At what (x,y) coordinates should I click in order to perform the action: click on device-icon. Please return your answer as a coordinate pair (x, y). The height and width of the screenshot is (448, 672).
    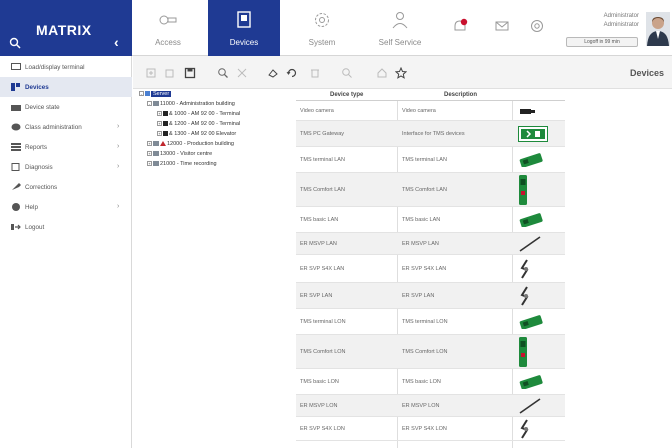
    Looking at the image, I should click on (244, 19).